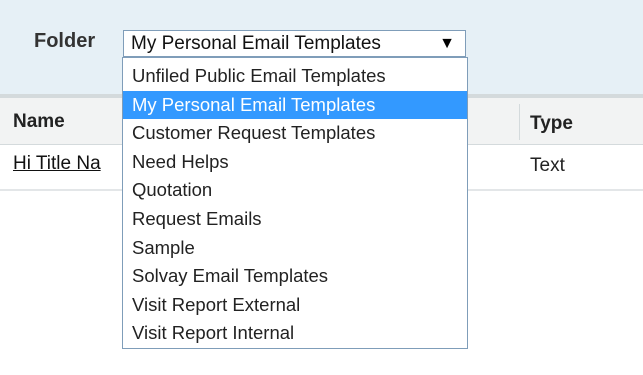 This screenshot has height=375, width=643. What do you see at coordinates (547, 165) in the screenshot?
I see `template-type-cell: Text` at bounding box center [547, 165].